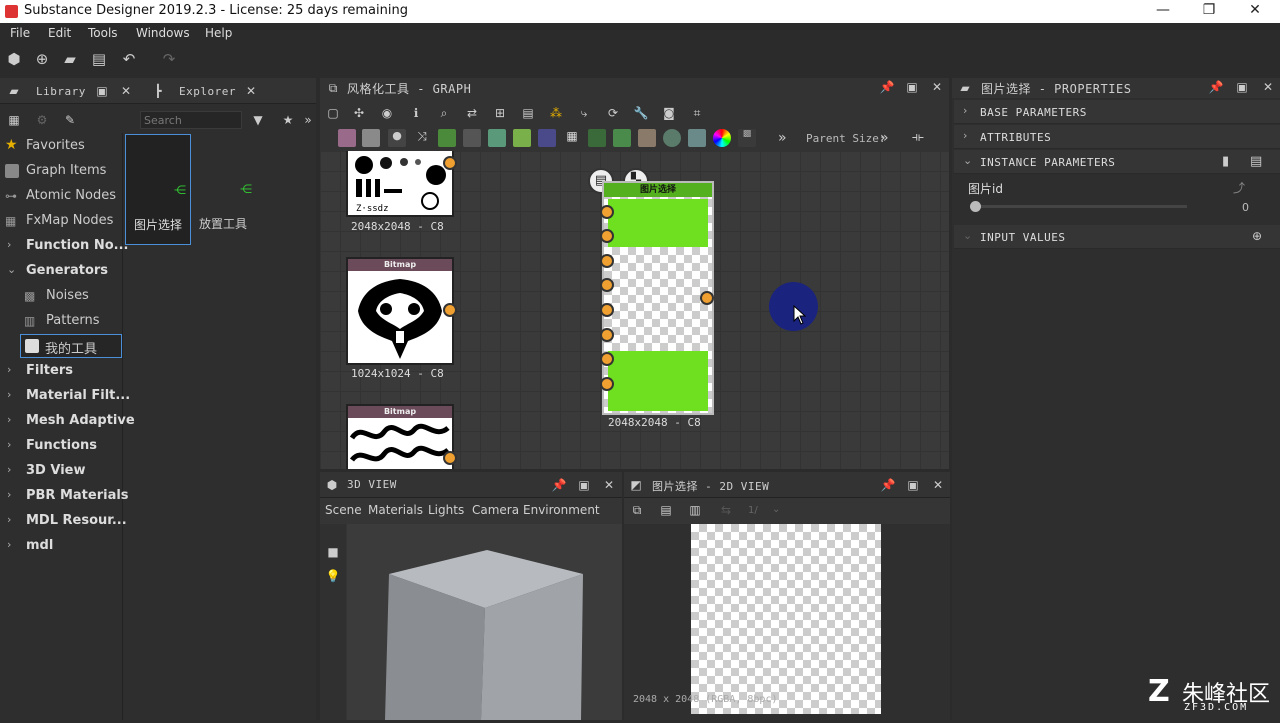 Image resolution: width=1280 pixels, height=723 pixels. What do you see at coordinates (61, 446) in the screenshot?
I see `list-item-functions: › Functions` at bounding box center [61, 446].